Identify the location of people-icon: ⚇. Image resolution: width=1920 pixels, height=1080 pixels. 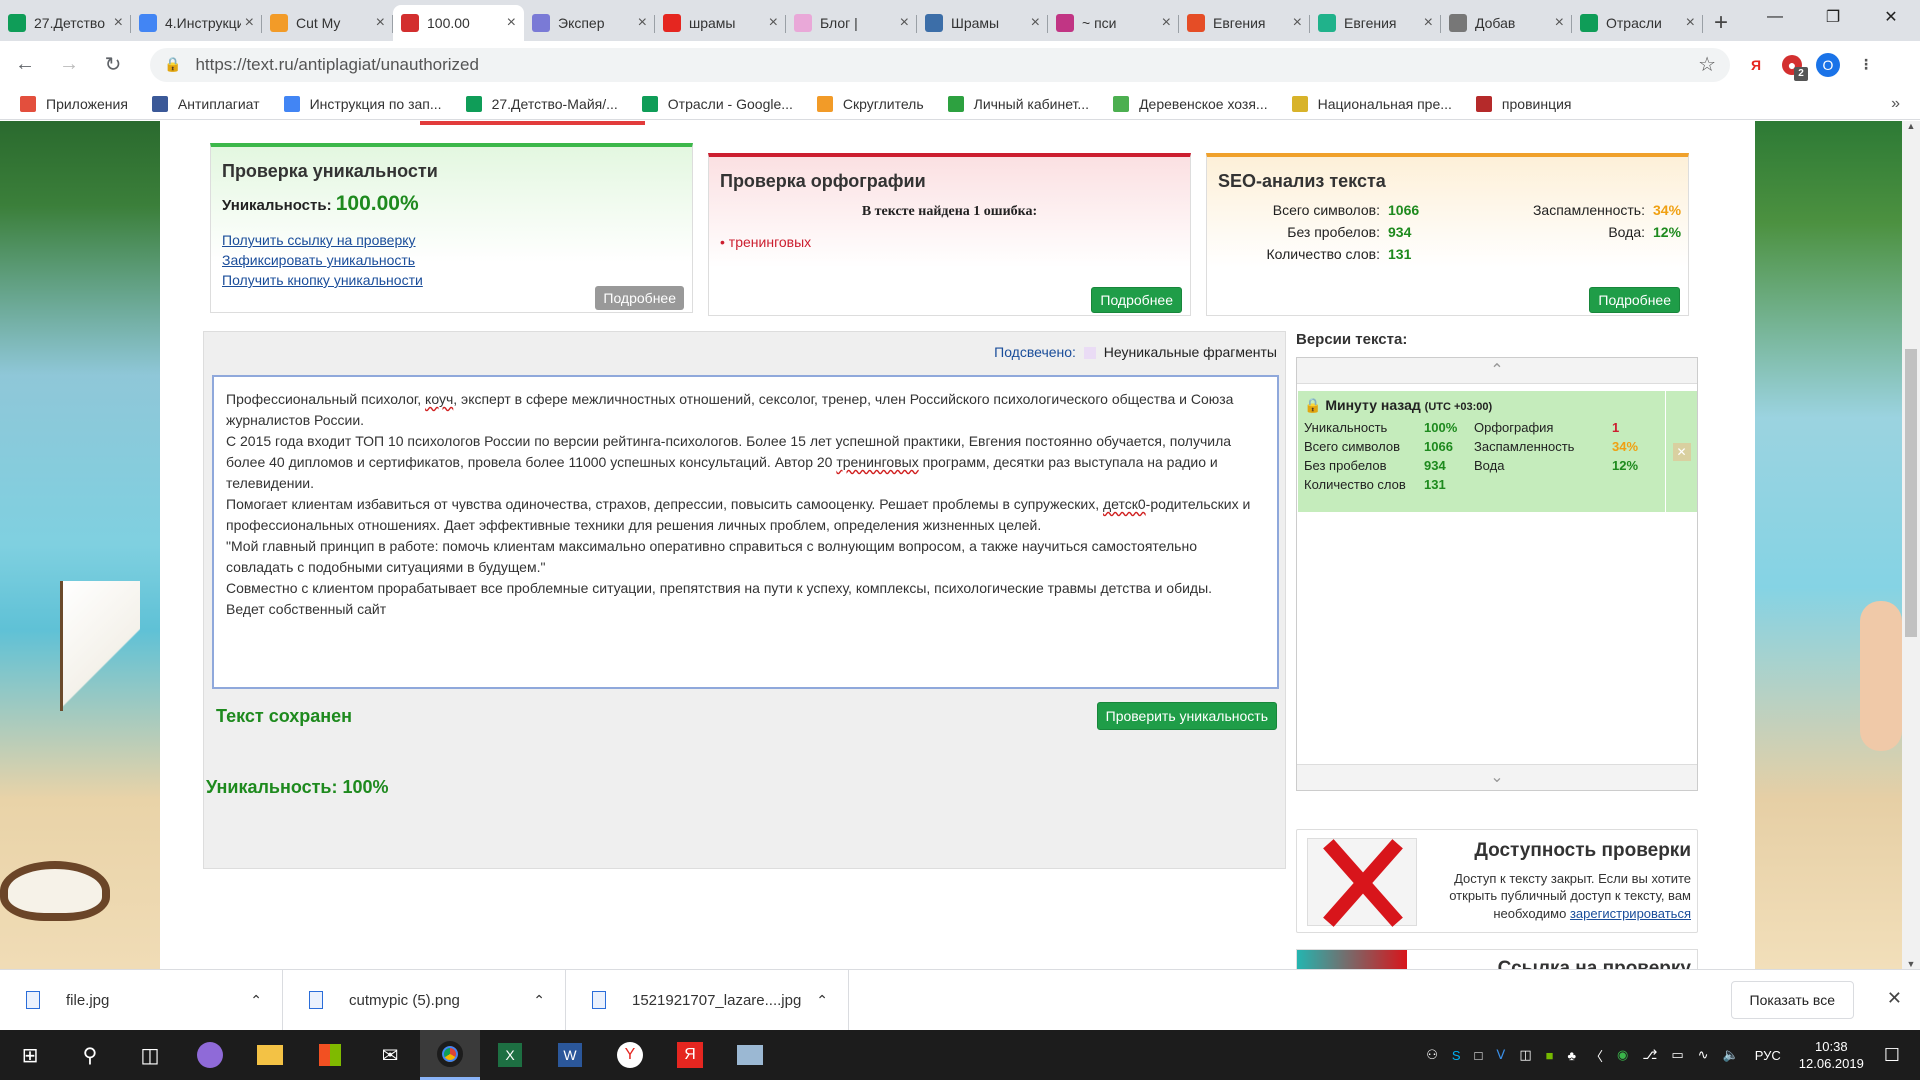
(1432, 1055).